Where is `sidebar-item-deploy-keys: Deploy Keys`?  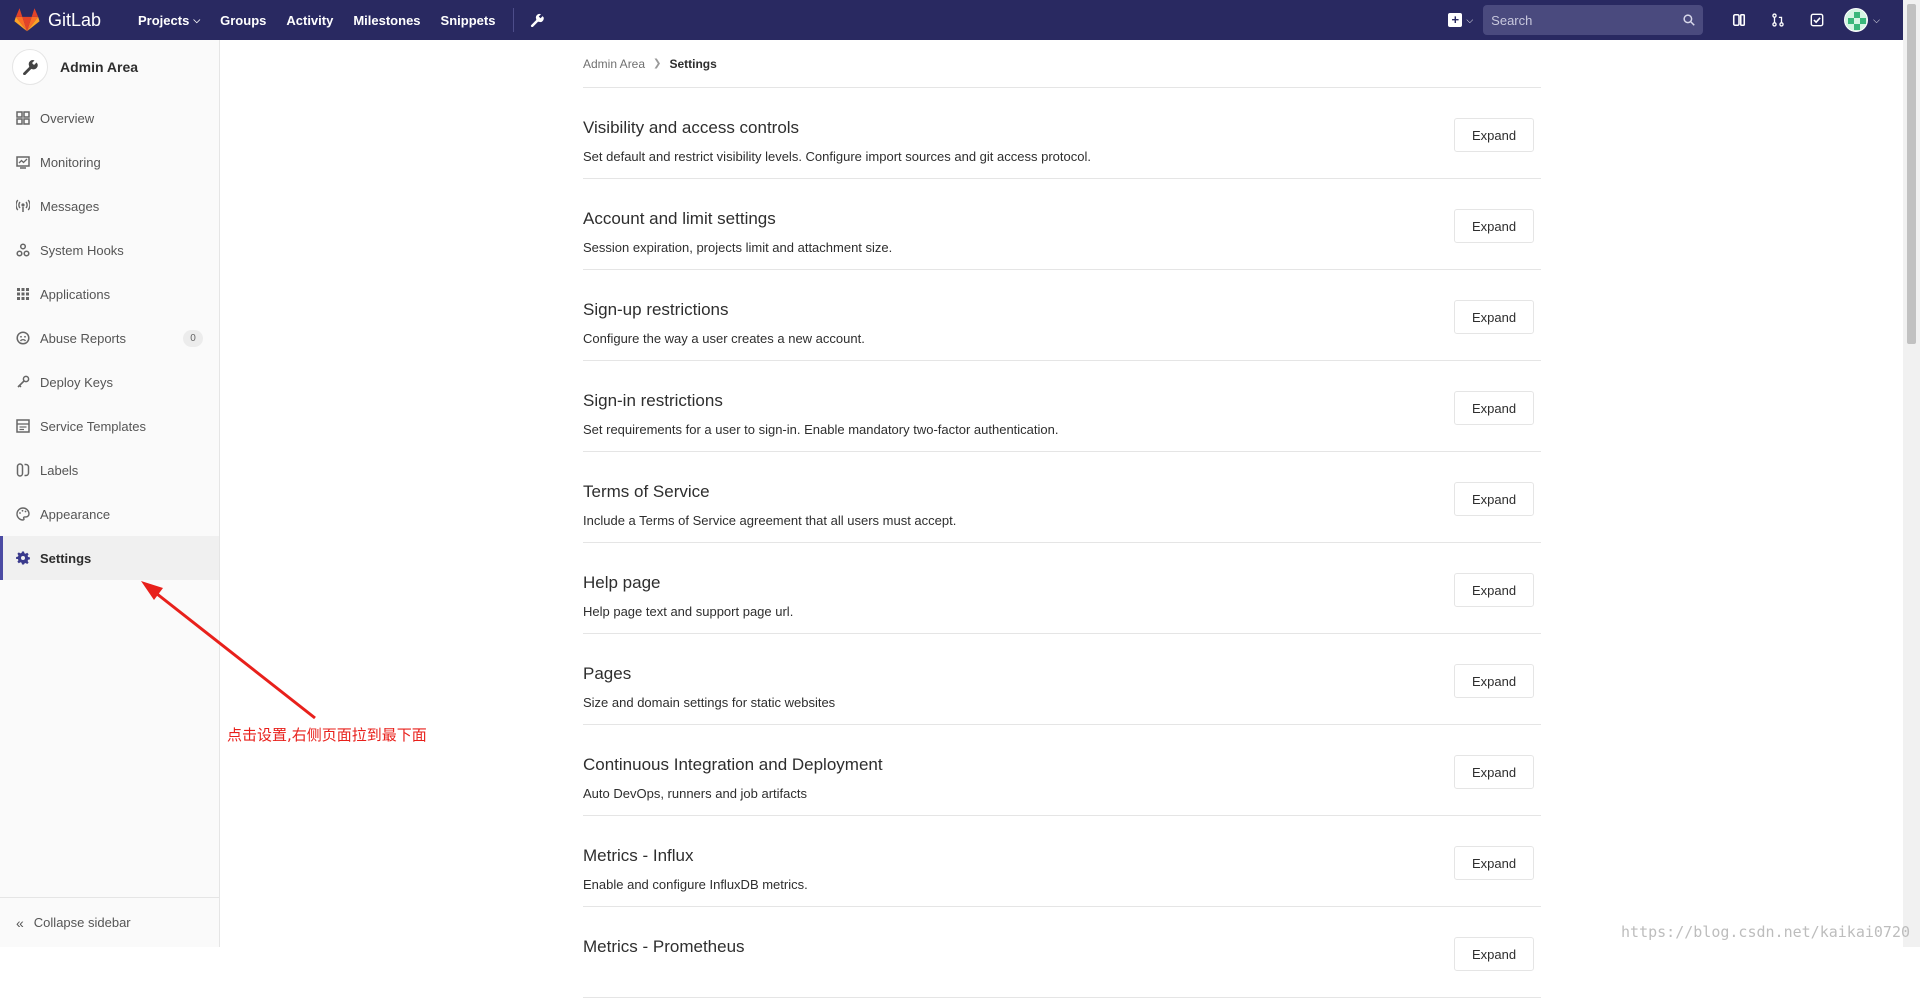 sidebar-item-deploy-keys: Deploy Keys is located at coordinates (109, 382).